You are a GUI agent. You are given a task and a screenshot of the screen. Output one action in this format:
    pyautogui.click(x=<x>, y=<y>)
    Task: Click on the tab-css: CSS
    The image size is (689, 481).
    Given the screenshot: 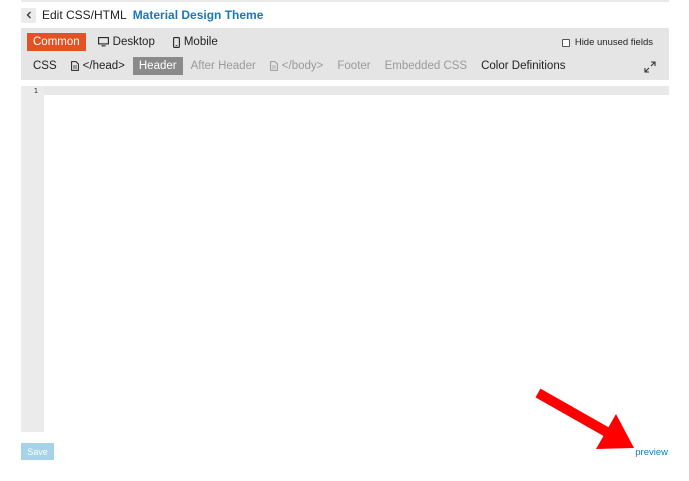 What is the action you would take?
    pyautogui.click(x=45, y=66)
    